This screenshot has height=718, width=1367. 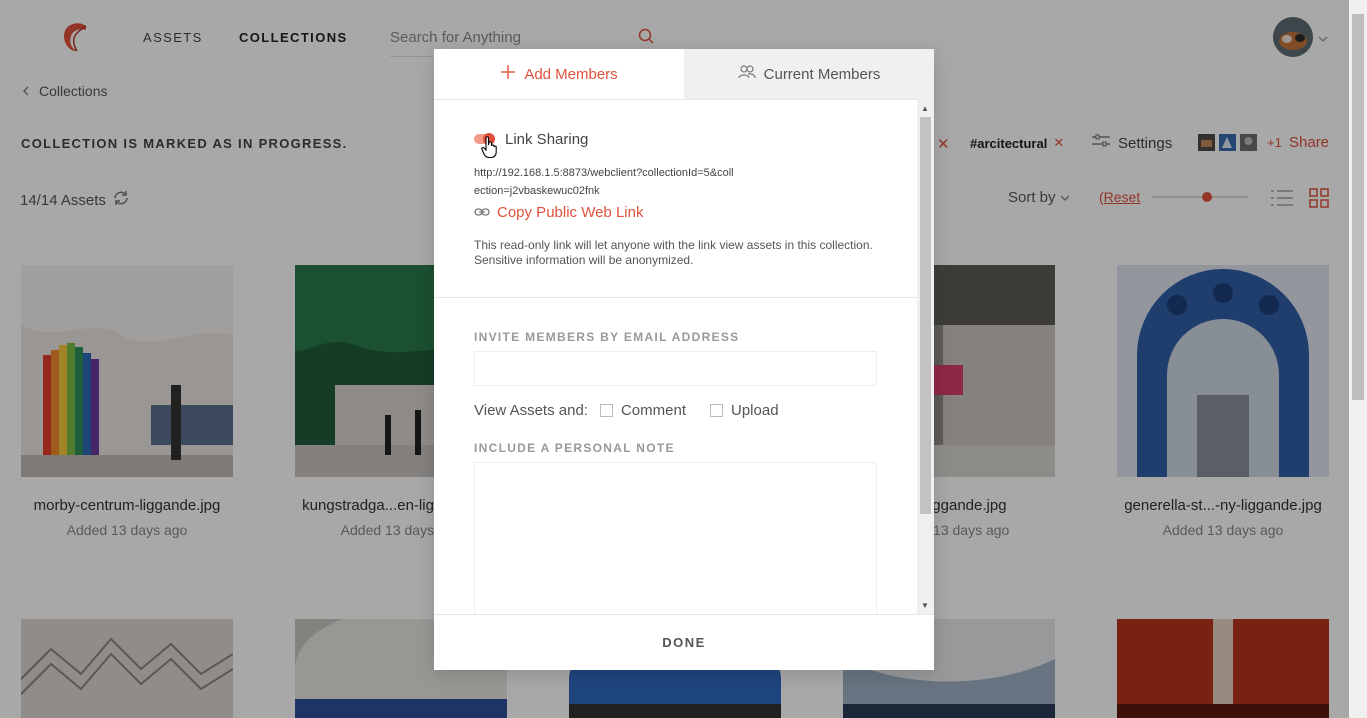 I want to click on hand-cursor-icon, so click(x=489, y=149).